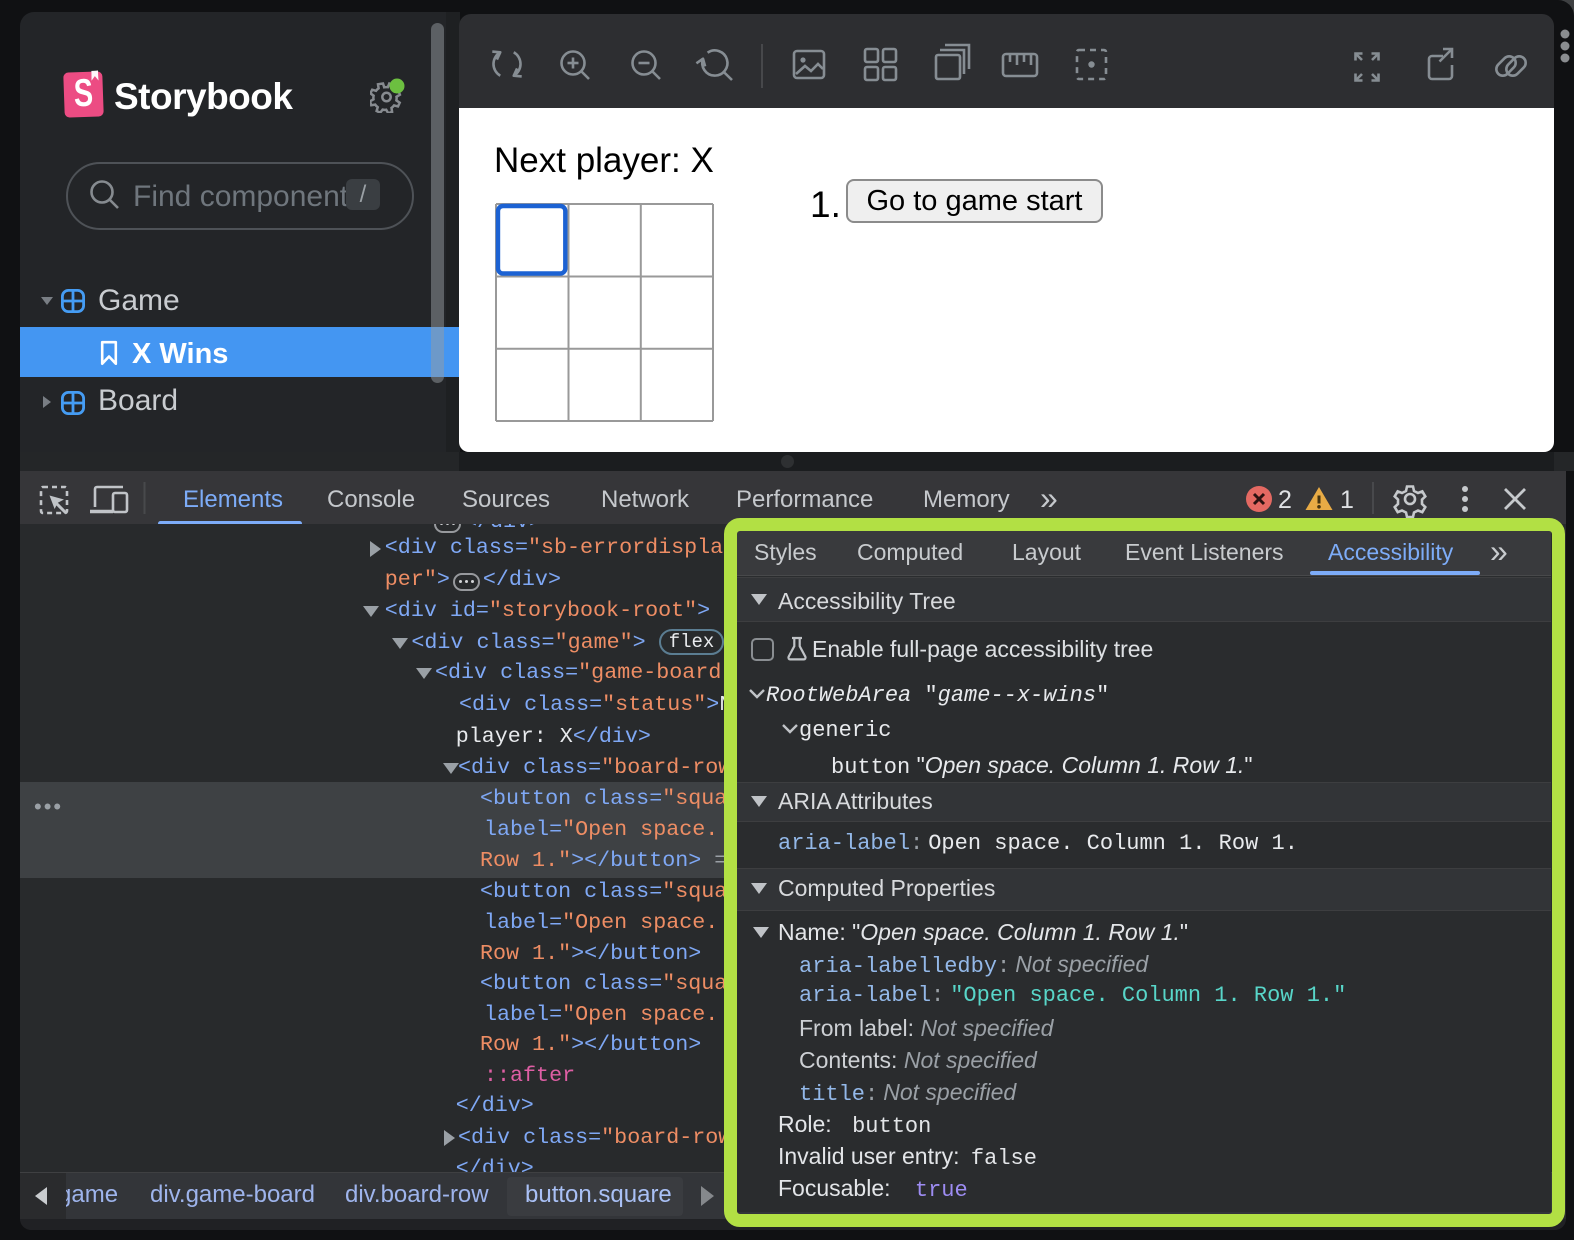 The width and height of the screenshot is (1574, 1240). I want to click on svg-text: 1, so click(1347, 500).